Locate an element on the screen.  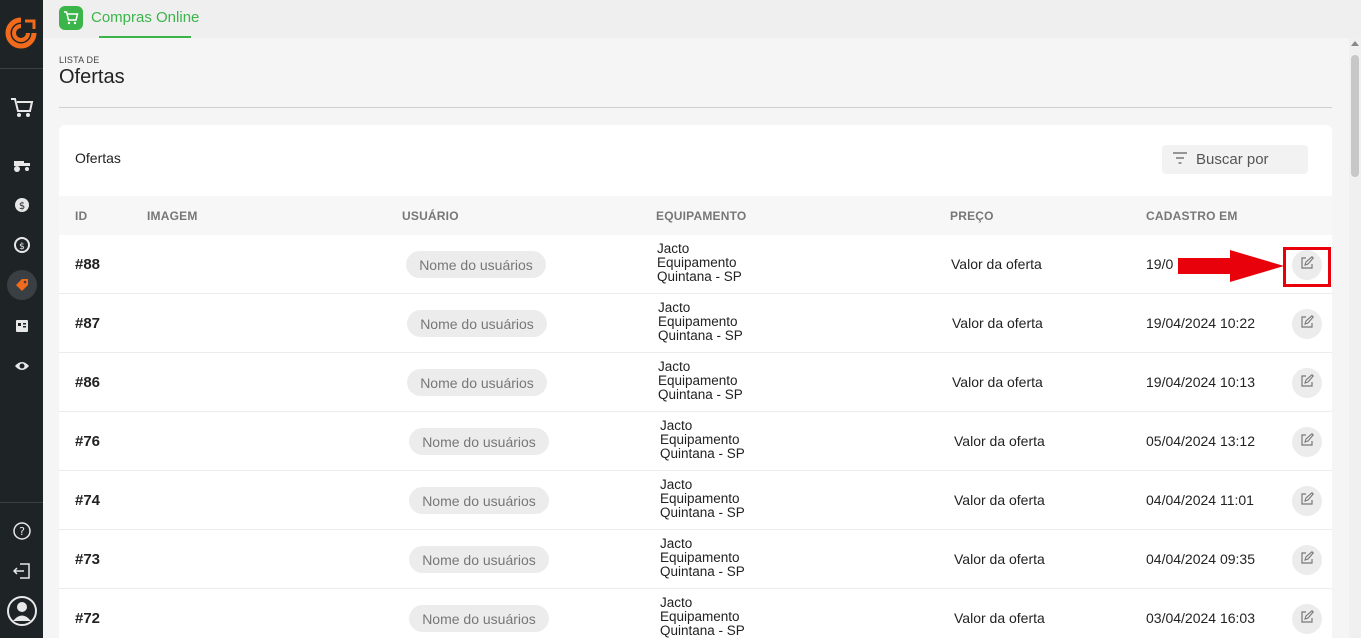
sidebar: $ $ ? is located at coordinates (21, 319).